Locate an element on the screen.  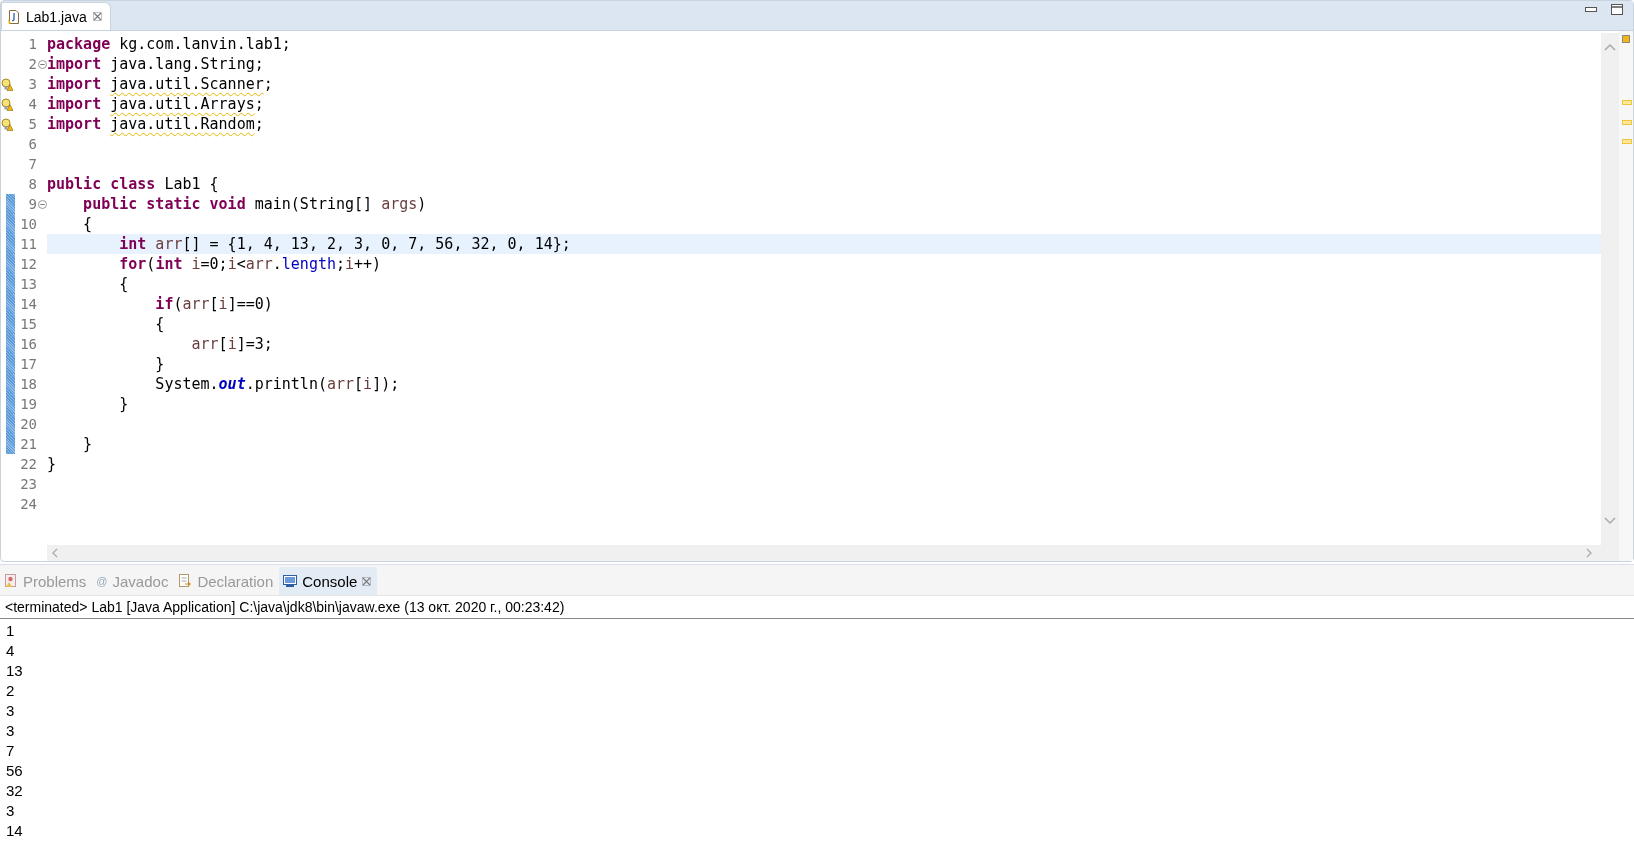
code-line: import java.util.Scanner; is located at coordinates (160, 84).